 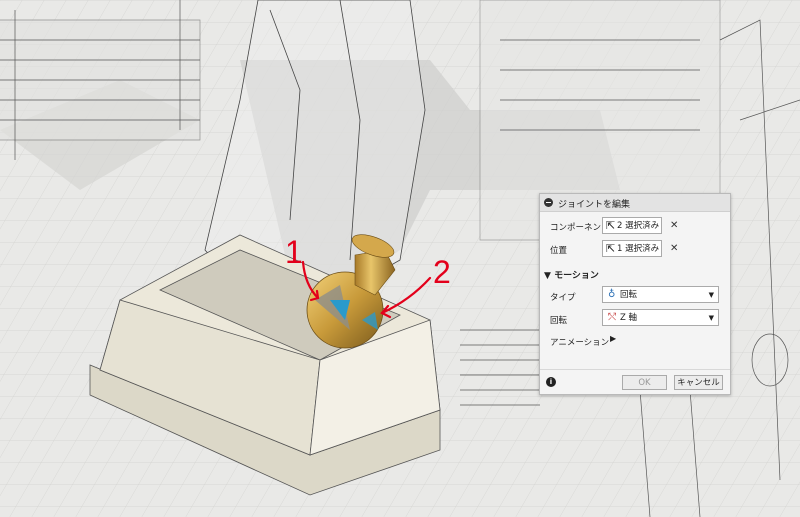 What do you see at coordinates (559, 321) in the screenshot?
I see `rotation-label: 回転` at bounding box center [559, 321].